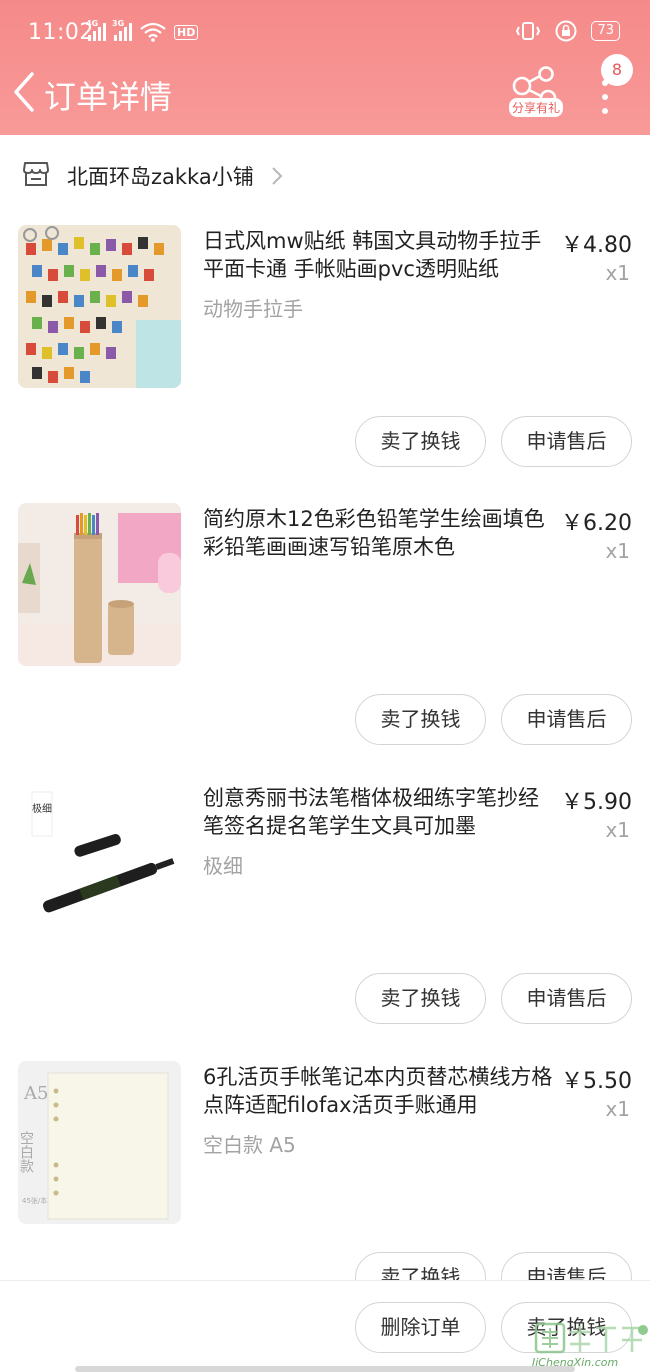 Image resolution: width=650 pixels, height=1372 pixels. I want to click on product-image-calligraphy-pen: 极细, so click(99, 863).